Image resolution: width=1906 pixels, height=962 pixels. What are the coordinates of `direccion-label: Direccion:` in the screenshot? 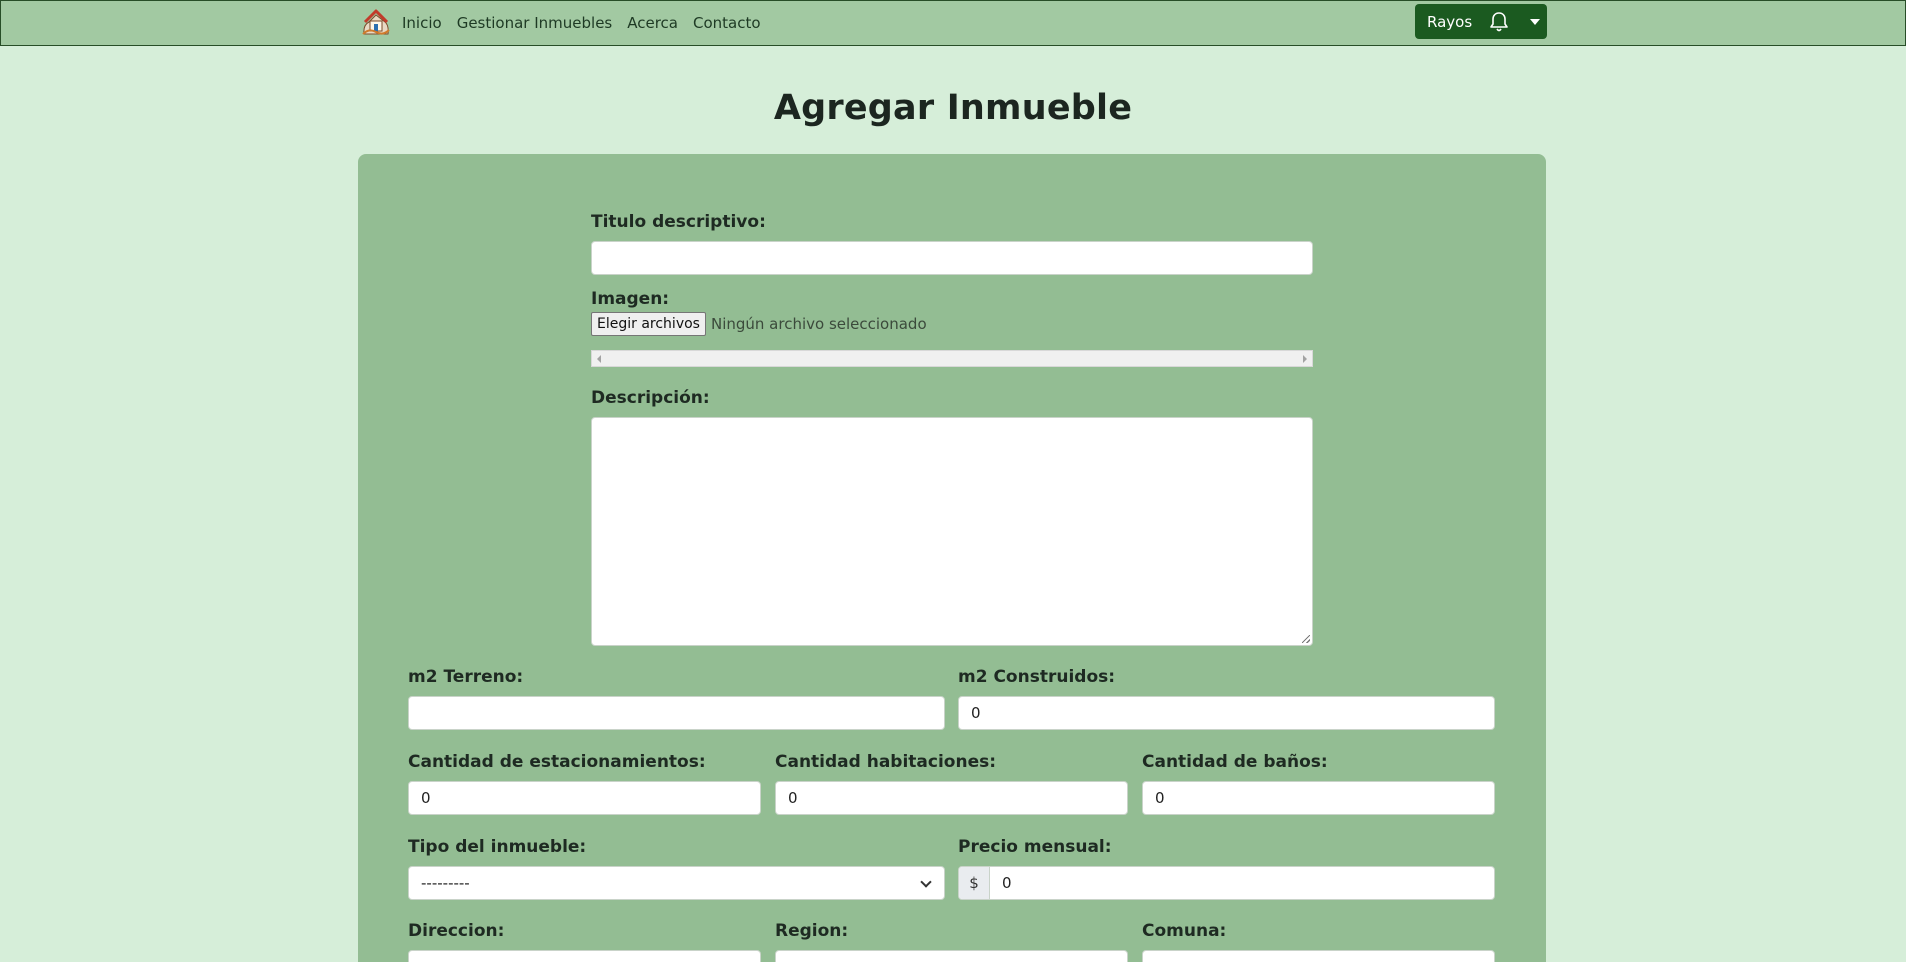 It's located at (456, 931).